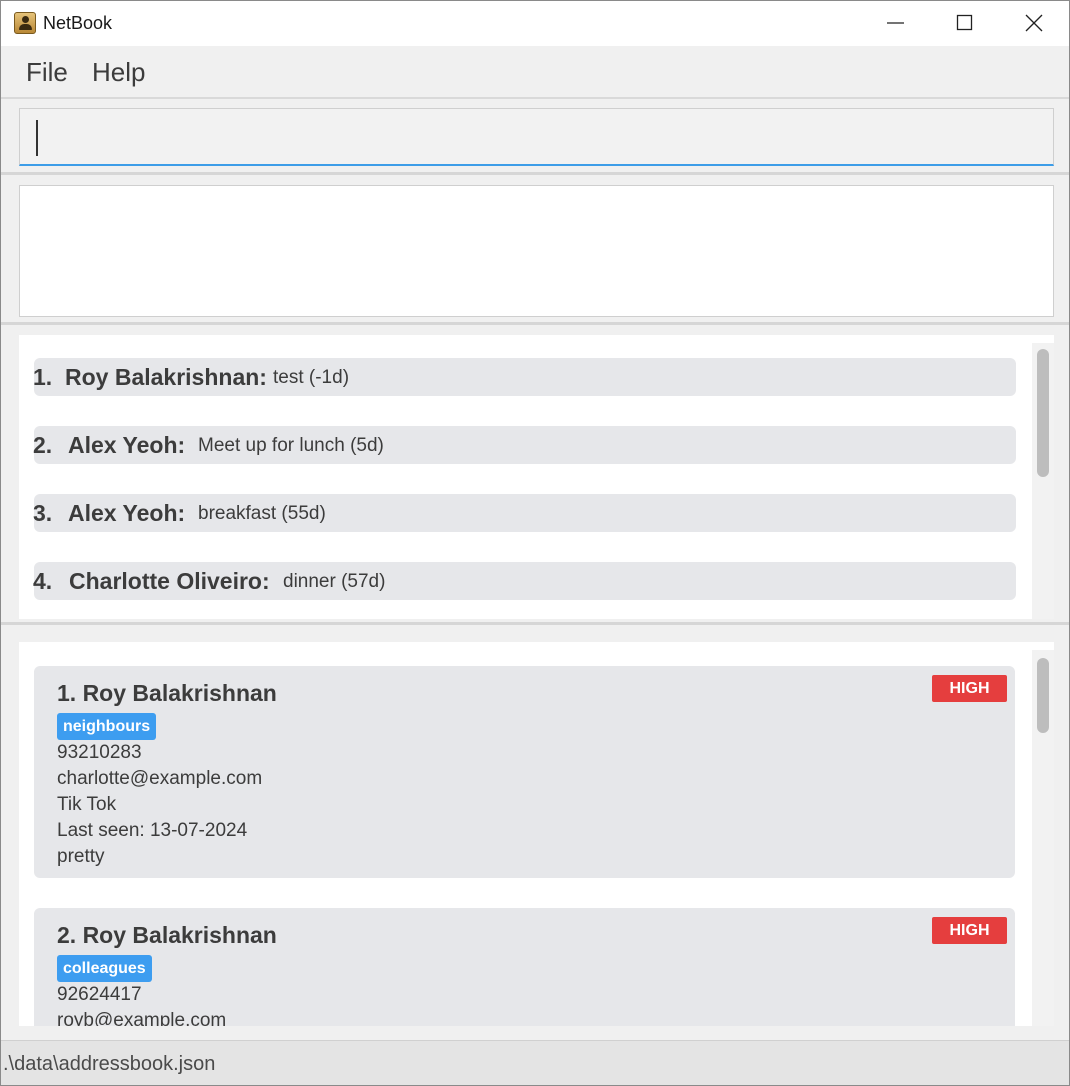 Image resolution: width=1070 pixels, height=1086 pixels. I want to click on event-index: 3., so click(43, 513).